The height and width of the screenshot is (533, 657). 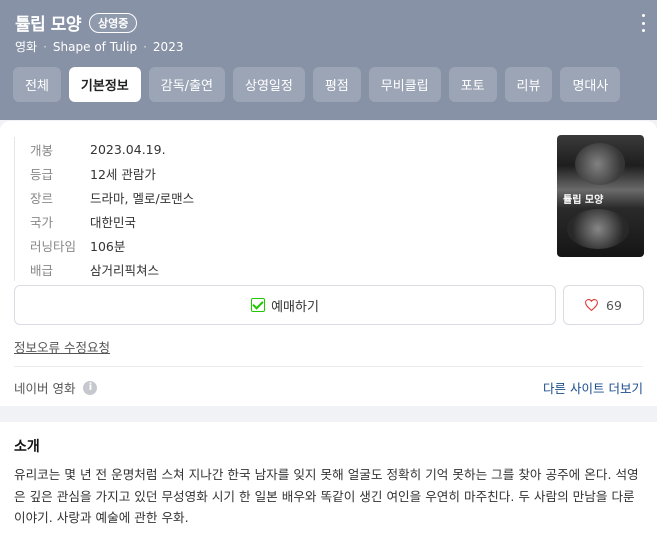 I want to click on info-row-genre: 장르 드라마, 멜로/로맨스, so click(x=112, y=197).